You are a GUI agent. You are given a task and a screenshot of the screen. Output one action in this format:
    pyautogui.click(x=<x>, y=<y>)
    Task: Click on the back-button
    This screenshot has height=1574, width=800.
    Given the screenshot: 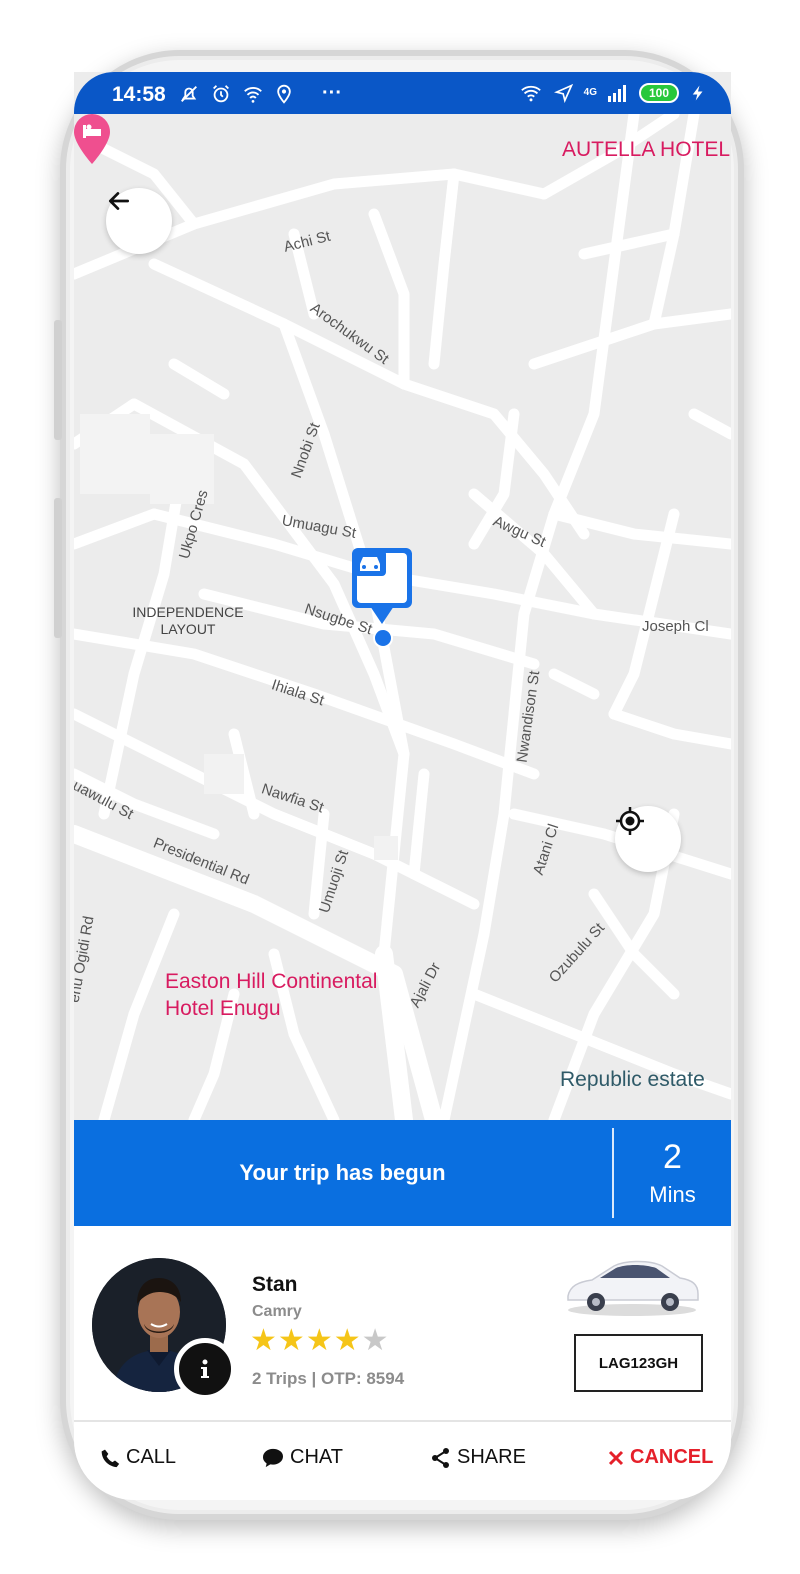 What is the action you would take?
    pyautogui.click(x=139, y=221)
    